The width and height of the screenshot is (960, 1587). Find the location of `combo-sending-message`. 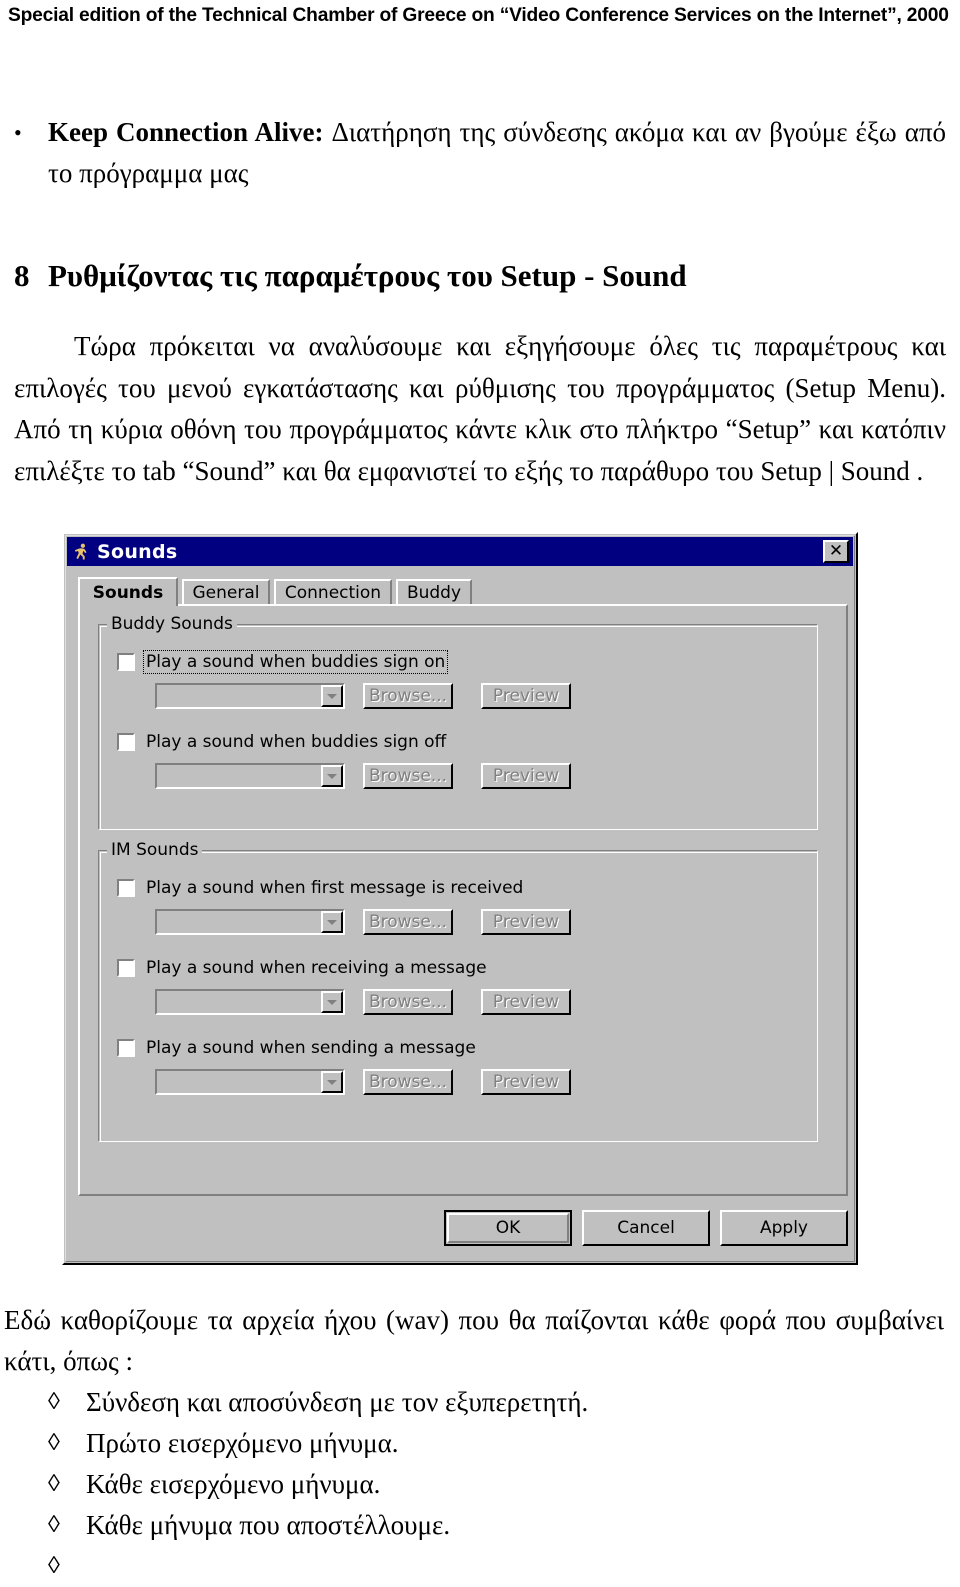

combo-sending-message is located at coordinates (250, 1082).